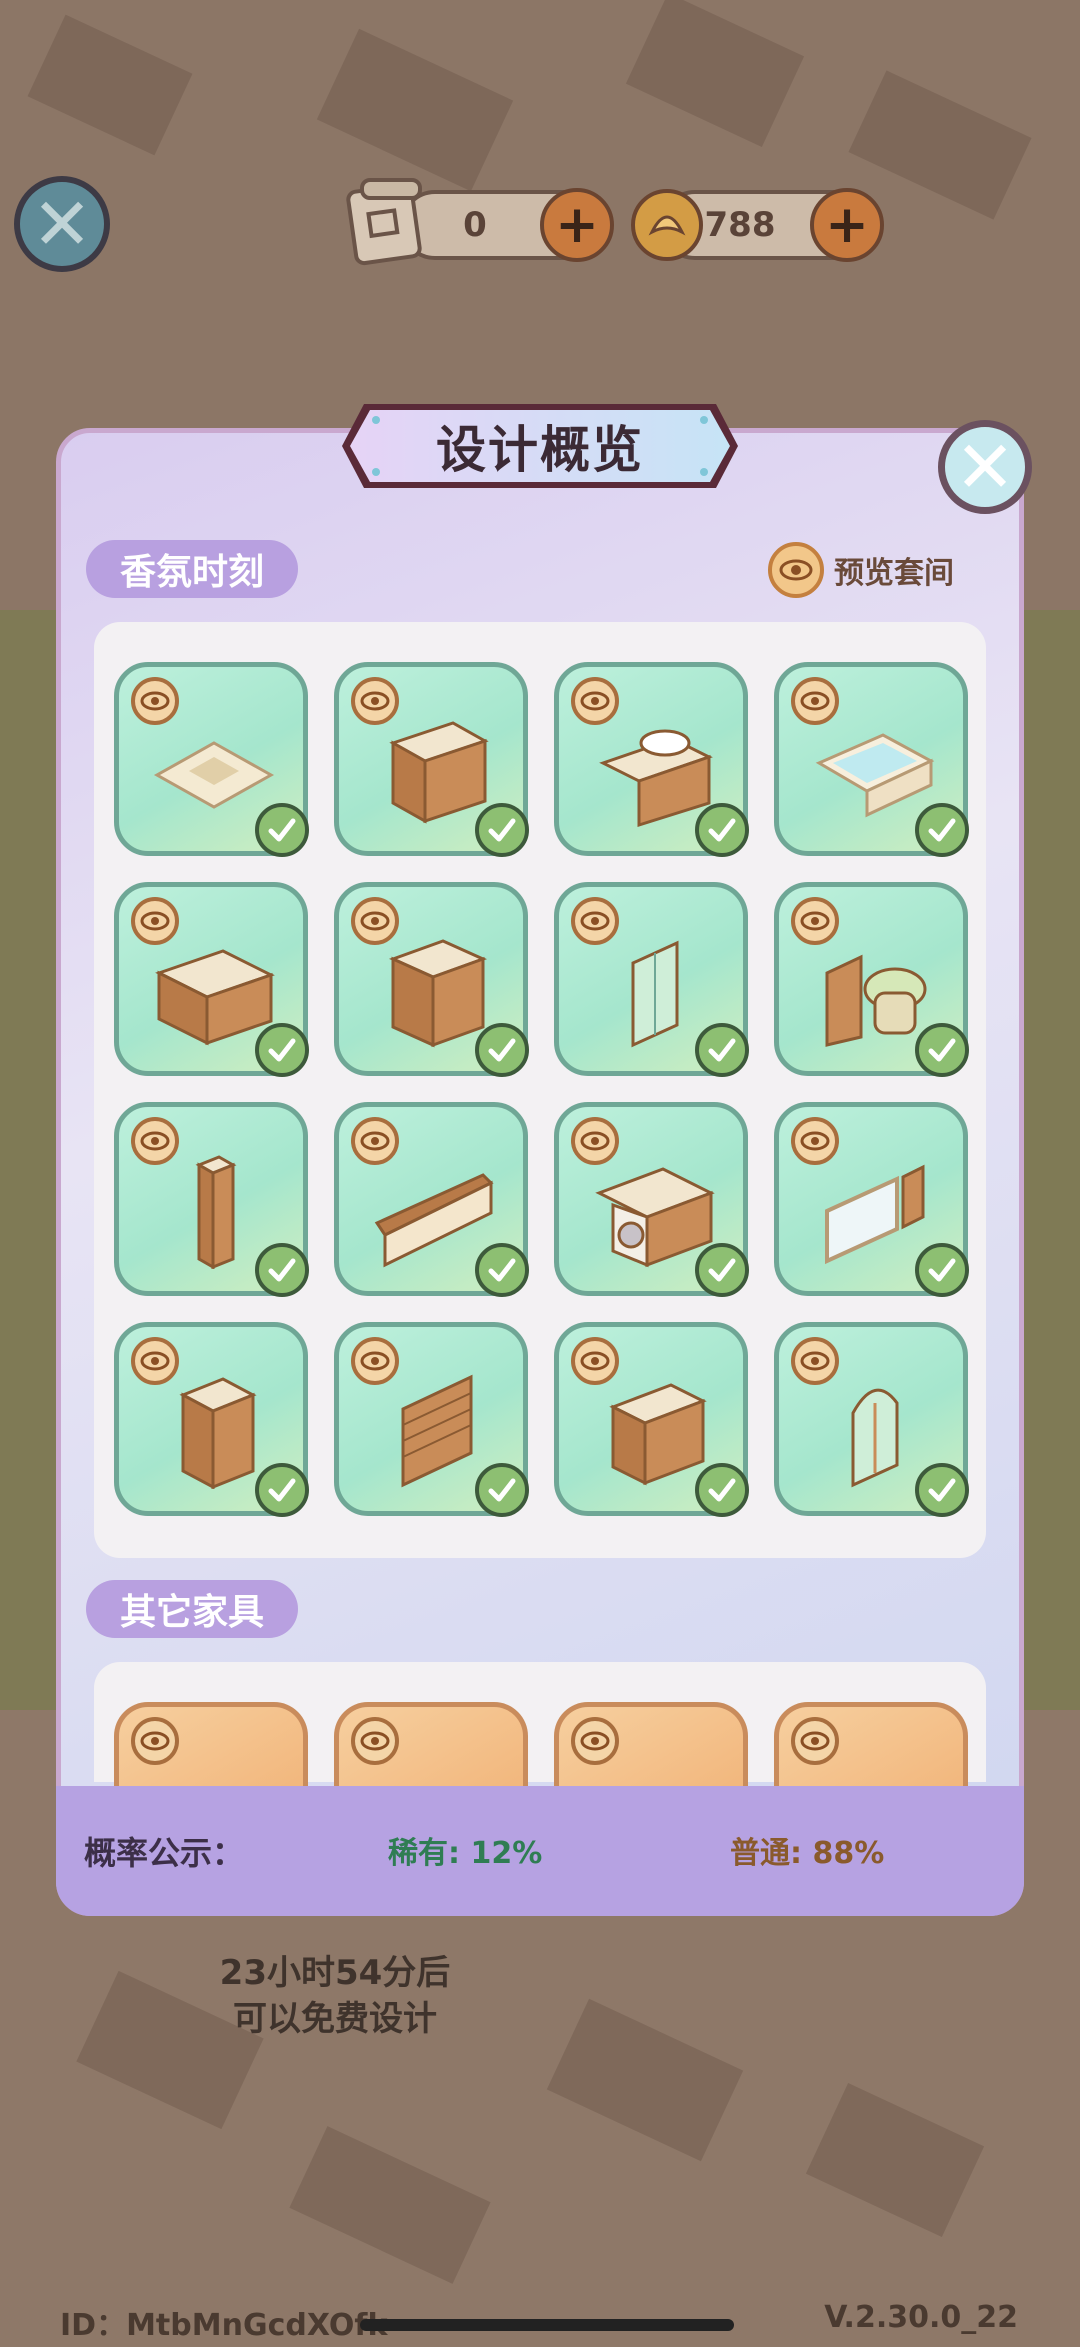 The image size is (1080, 2347). Describe the element at coordinates (438, 993) in the screenshot. I see `shelf-cabinet-icon` at that location.